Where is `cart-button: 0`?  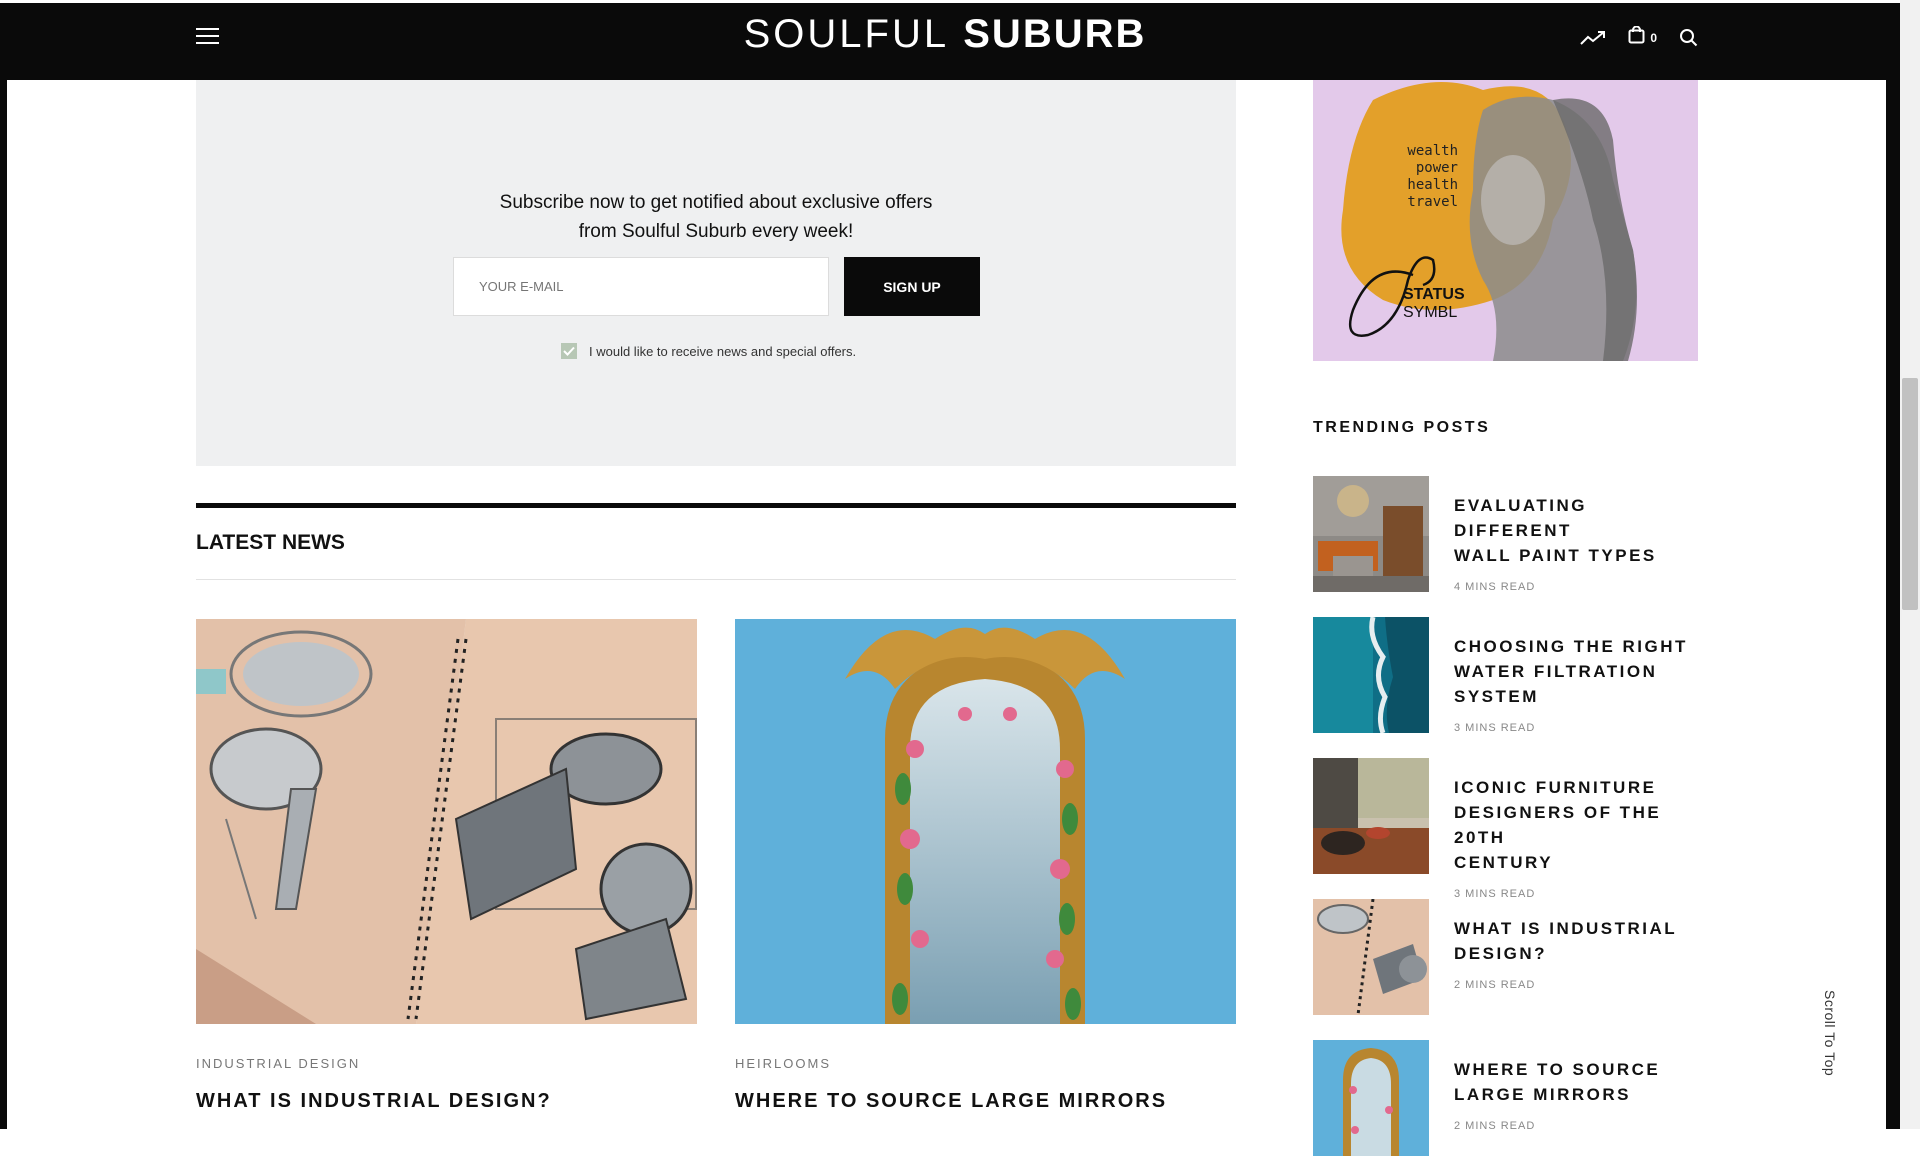 cart-button: 0 is located at coordinates (1642, 37).